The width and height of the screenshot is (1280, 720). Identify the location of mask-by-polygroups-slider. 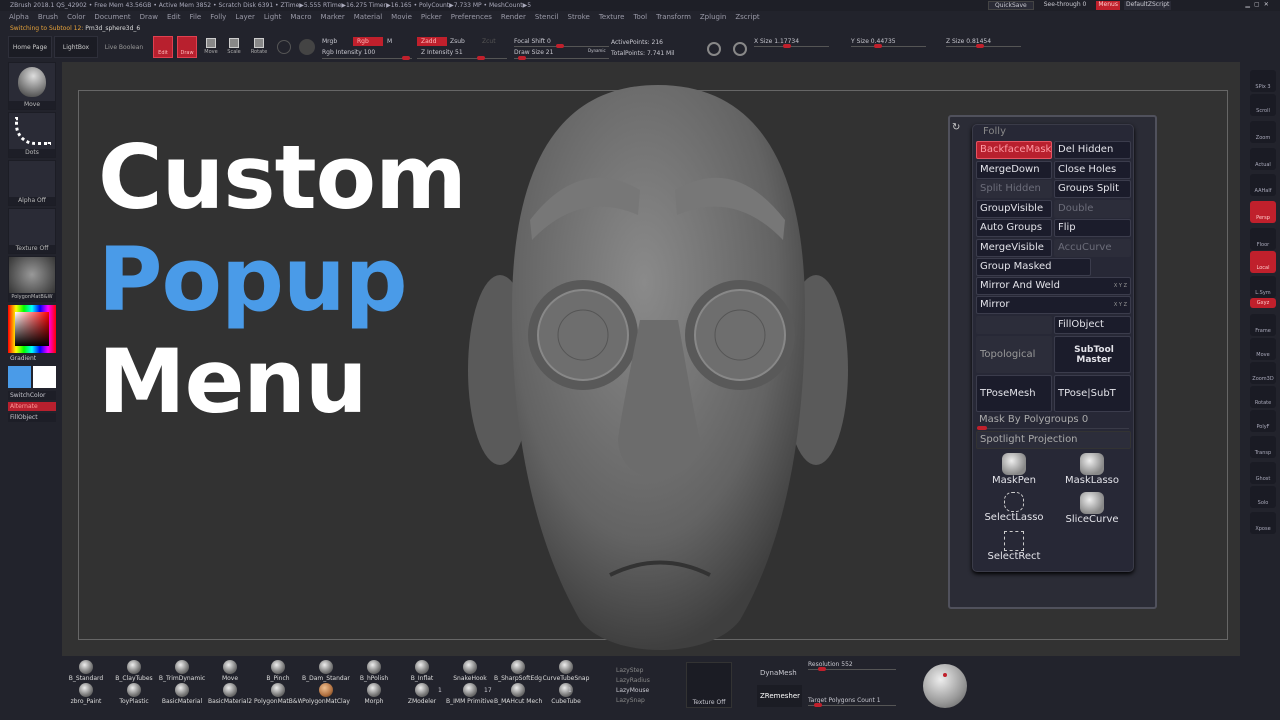
(1053, 428).